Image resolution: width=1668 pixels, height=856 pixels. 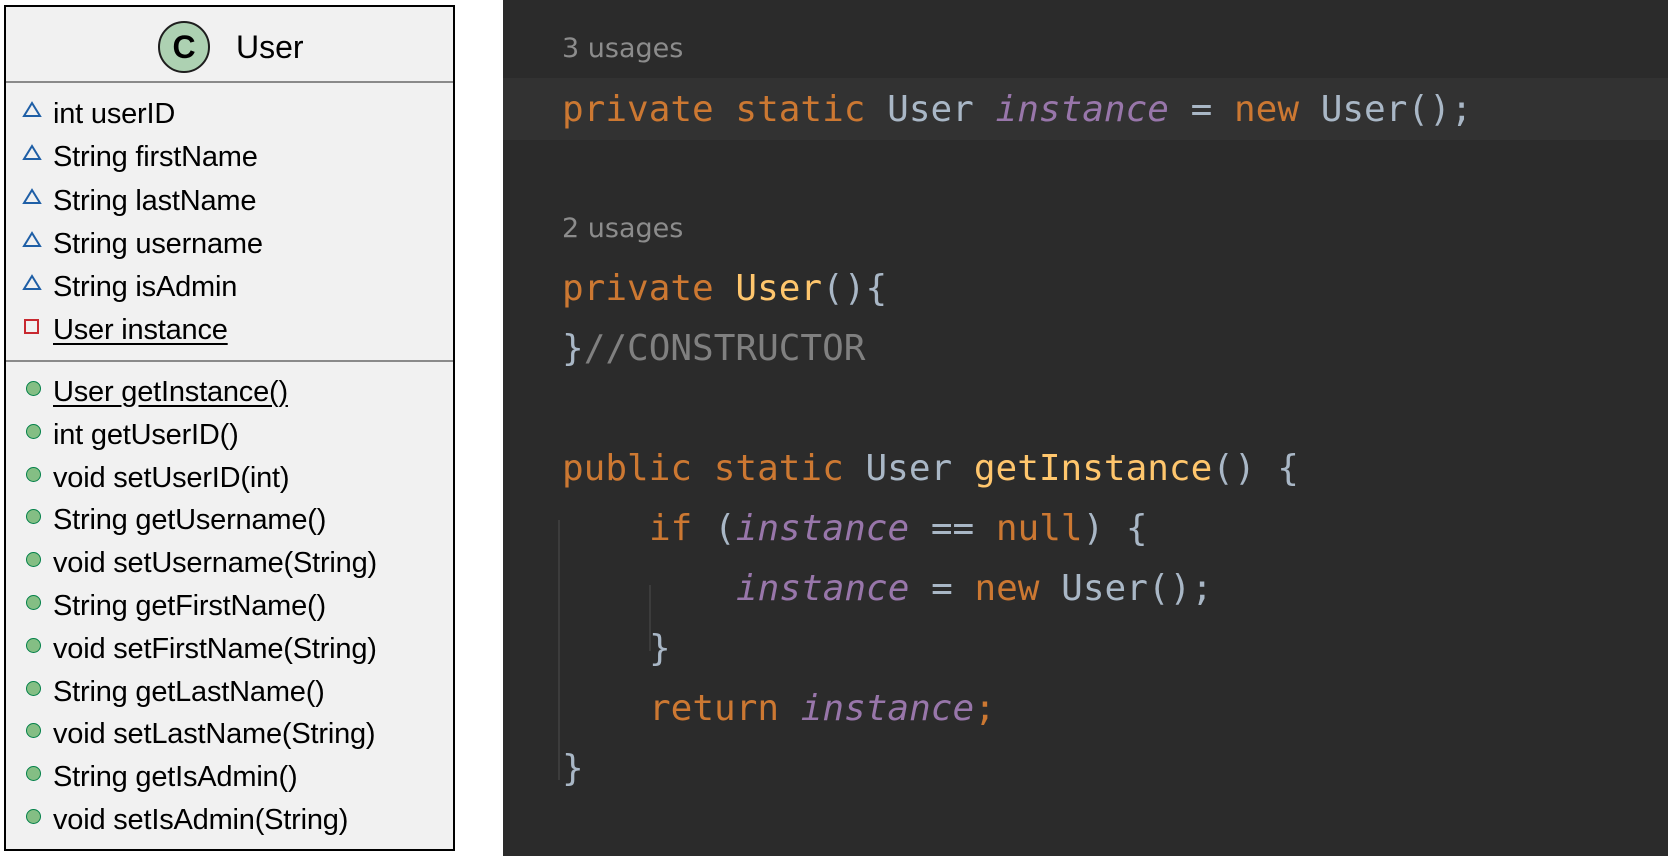 What do you see at coordinates (140, 330) in the screenshot?
I see `uml-field-text: User instance` at bounding box center [140, 330].